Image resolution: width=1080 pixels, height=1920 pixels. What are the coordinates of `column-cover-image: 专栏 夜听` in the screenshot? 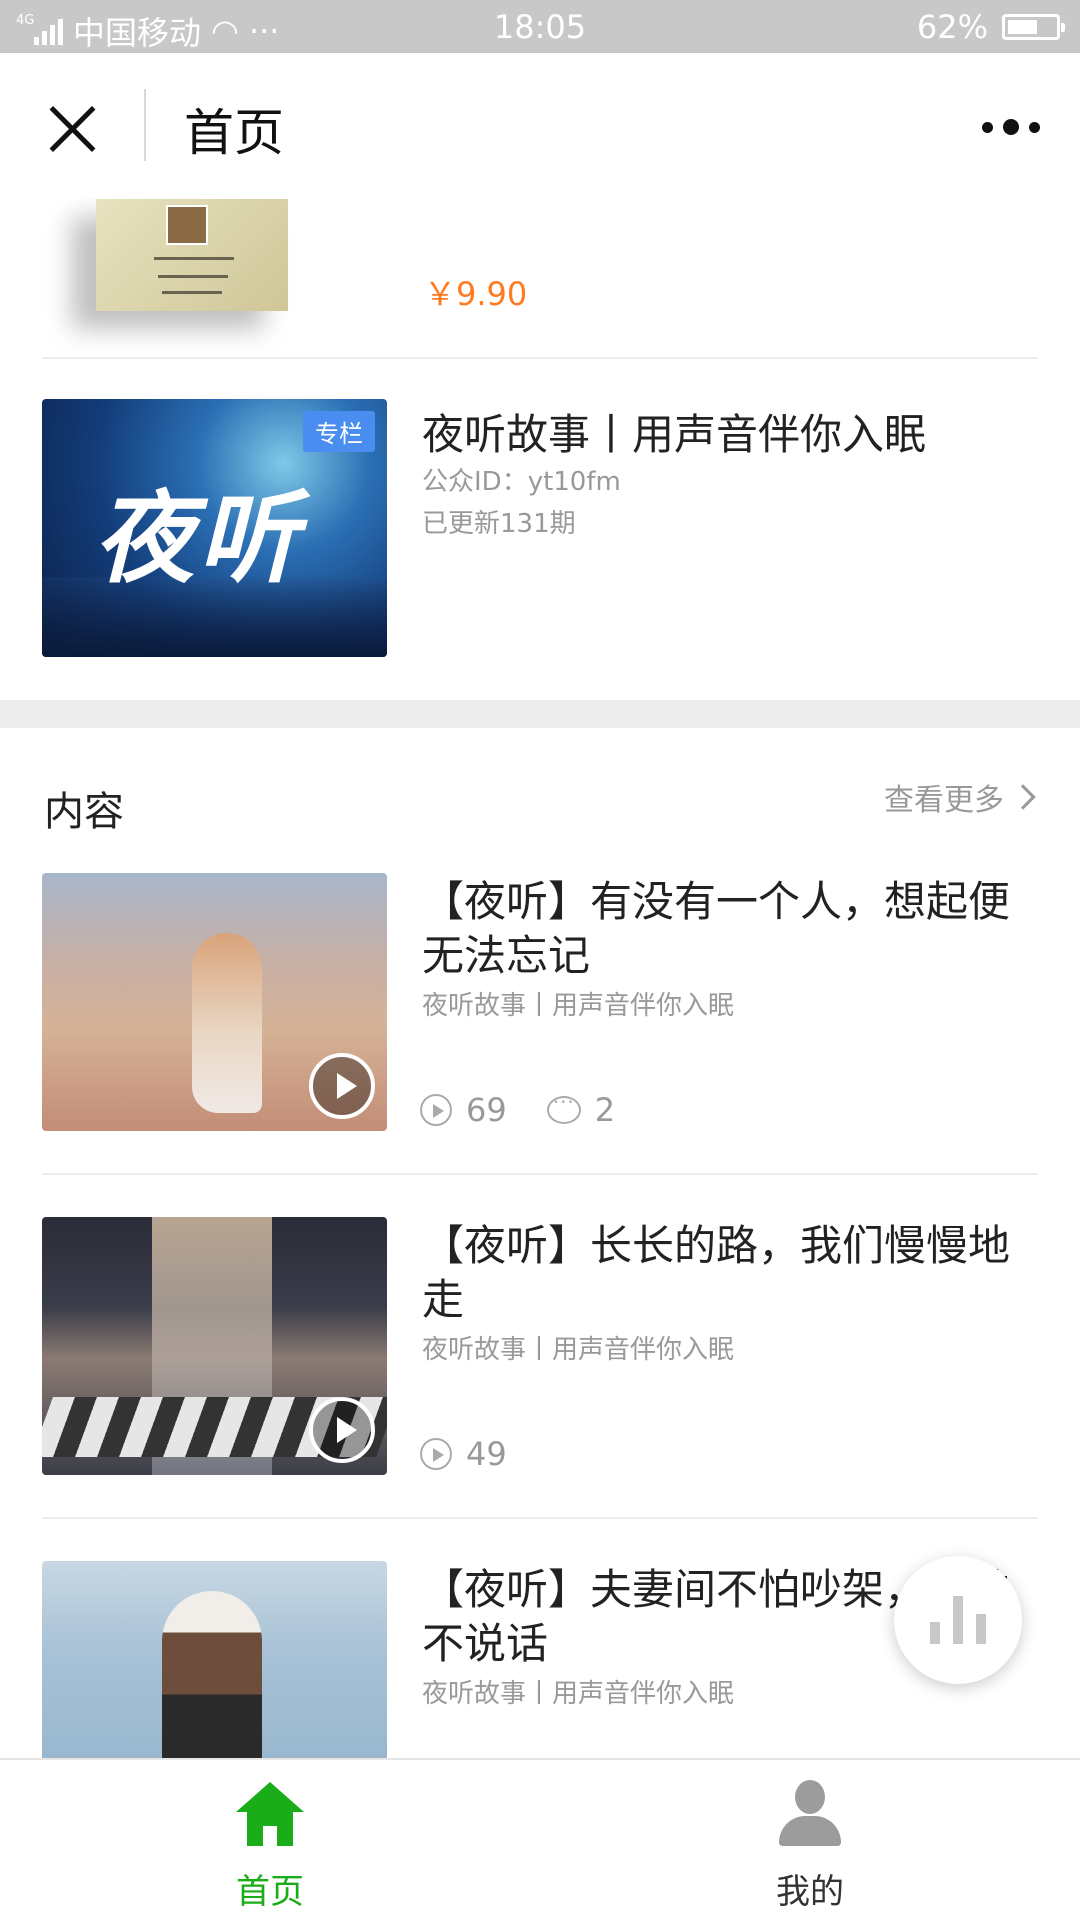 It's located at (214, 528).